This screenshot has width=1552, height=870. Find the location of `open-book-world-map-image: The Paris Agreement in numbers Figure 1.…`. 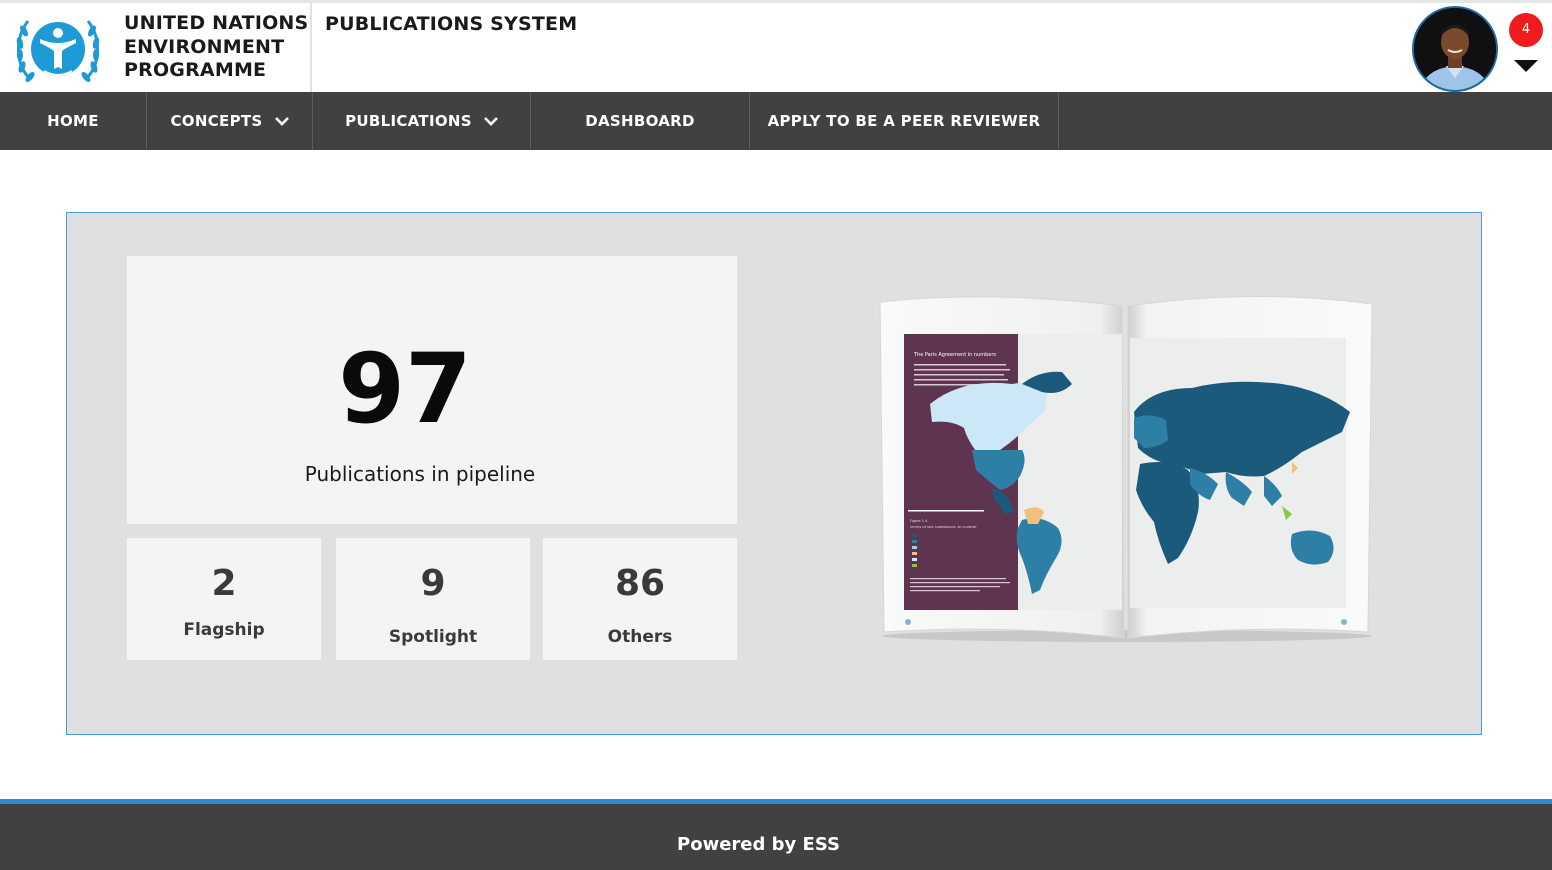

open-book-world-map-image: The Paris Agreement in numbers Figure 1.… is located at coordinates (1126, 469).